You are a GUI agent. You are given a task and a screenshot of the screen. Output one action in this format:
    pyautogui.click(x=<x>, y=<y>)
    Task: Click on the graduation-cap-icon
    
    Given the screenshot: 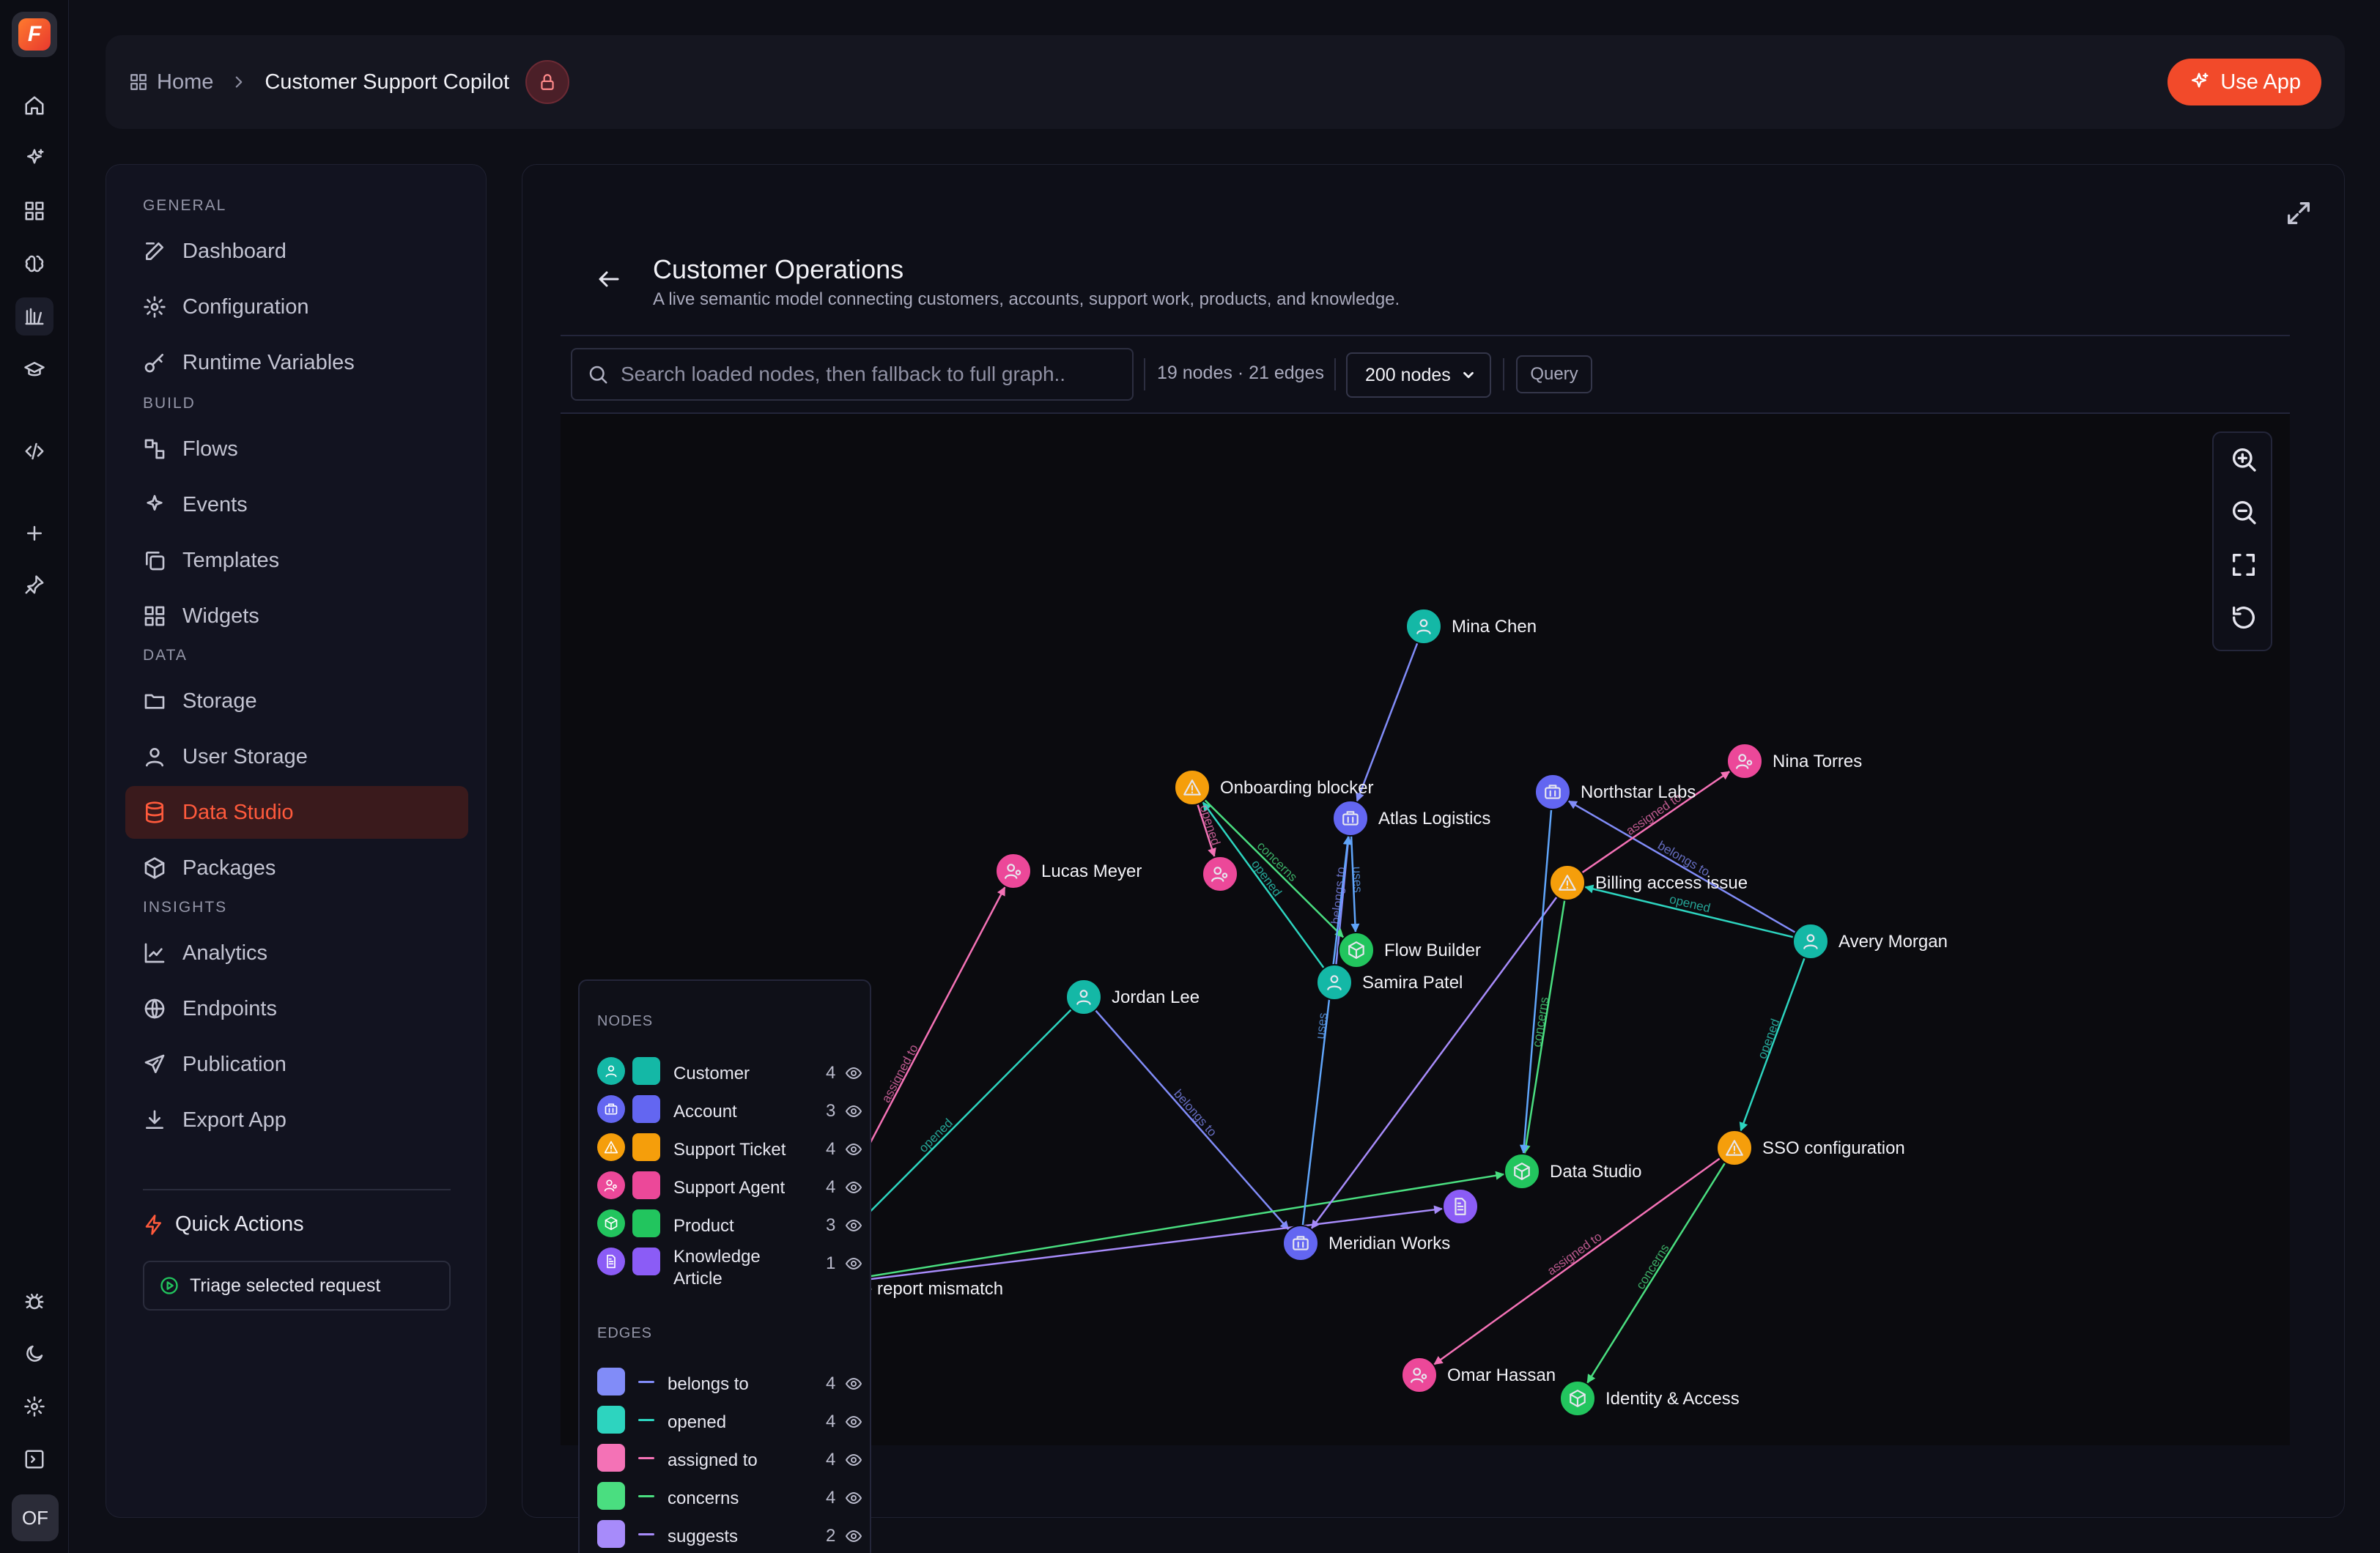 What is the action you would take?
    pyautogui.click(x=34, y=369)
    